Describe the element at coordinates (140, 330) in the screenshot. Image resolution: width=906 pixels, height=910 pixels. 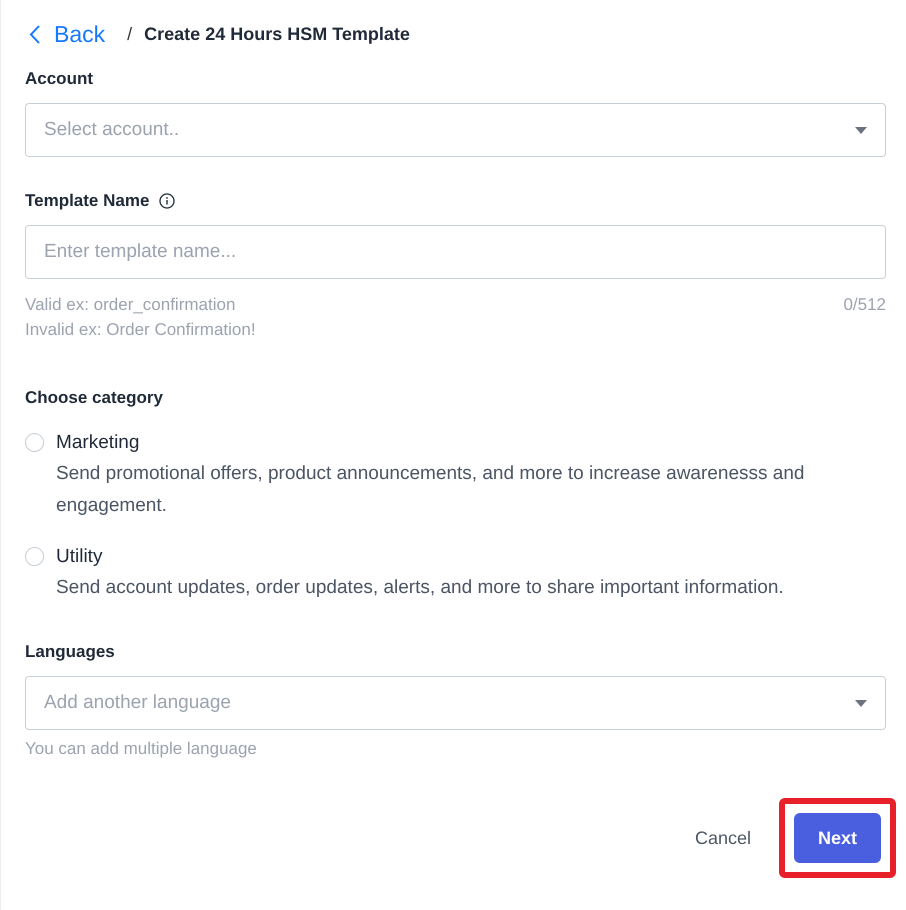
I see `hint-text: Invalid ex: Order Confirmation!` at that location.